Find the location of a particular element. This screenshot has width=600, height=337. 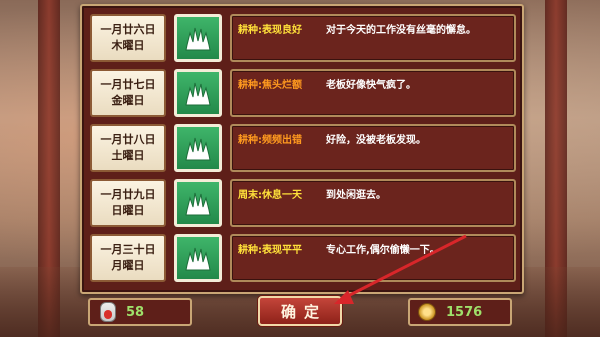

date-box: 一月三十日 月曜日 is located at coordinates (128, 258).